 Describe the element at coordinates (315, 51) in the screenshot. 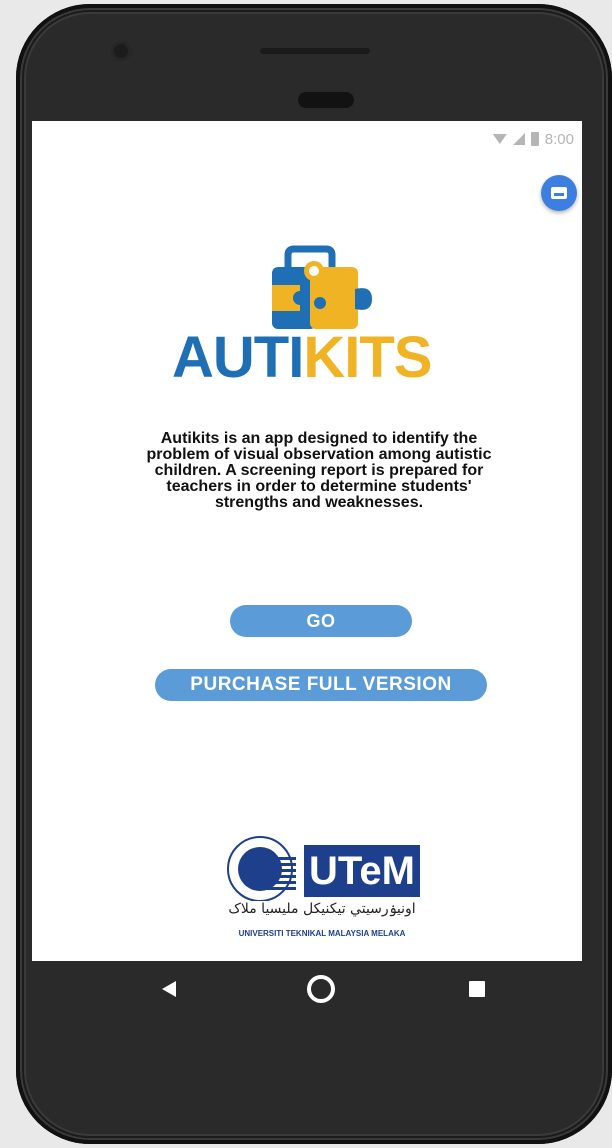

I see `speaker-grille` at that location.